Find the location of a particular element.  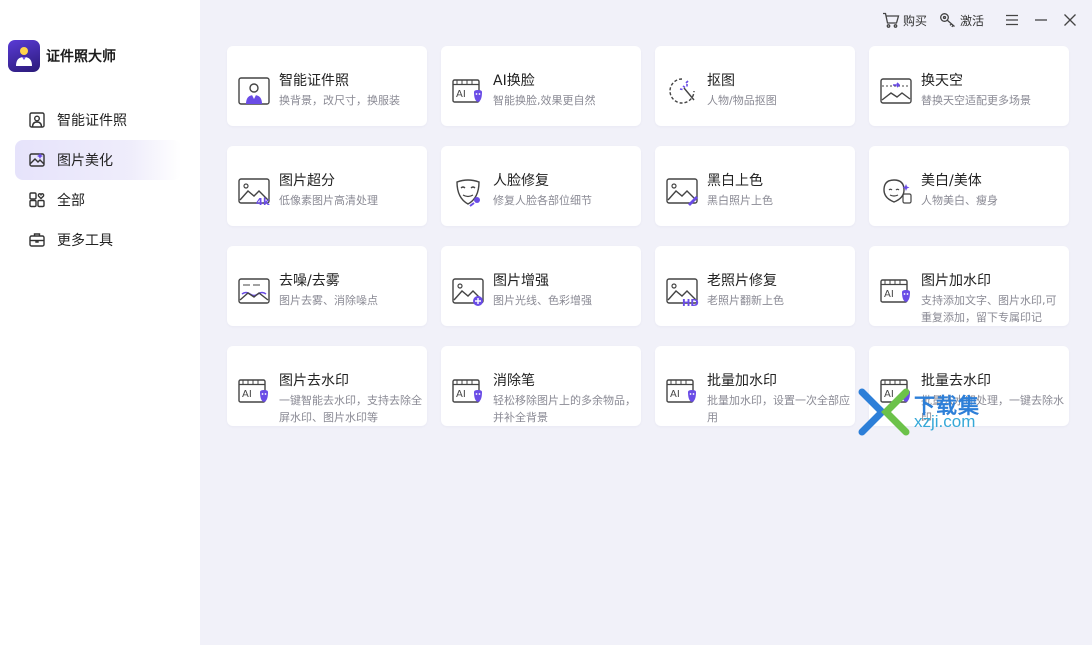

tool-description: 图片去雾、消除噪点 is located at coordinates (328, 300).